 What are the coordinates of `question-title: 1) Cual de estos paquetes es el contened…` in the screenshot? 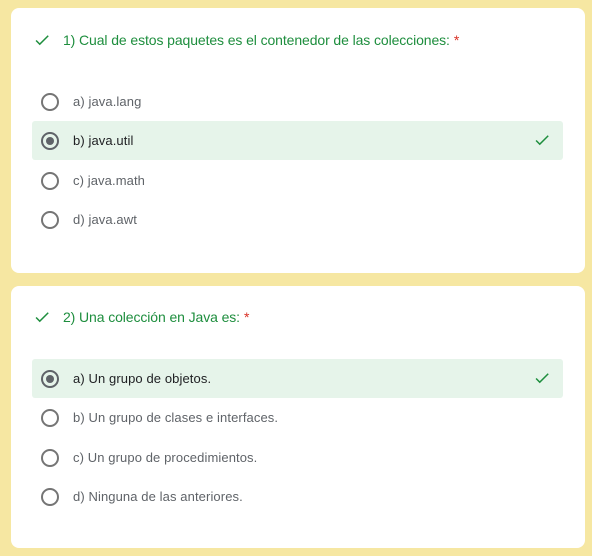 It's located at (256, 40).